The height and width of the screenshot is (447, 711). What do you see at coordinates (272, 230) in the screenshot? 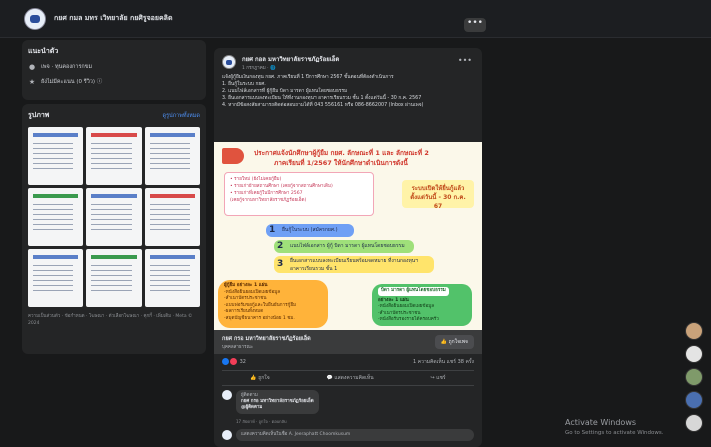
I see `step-number: 1` at bounding box center [272, 230].